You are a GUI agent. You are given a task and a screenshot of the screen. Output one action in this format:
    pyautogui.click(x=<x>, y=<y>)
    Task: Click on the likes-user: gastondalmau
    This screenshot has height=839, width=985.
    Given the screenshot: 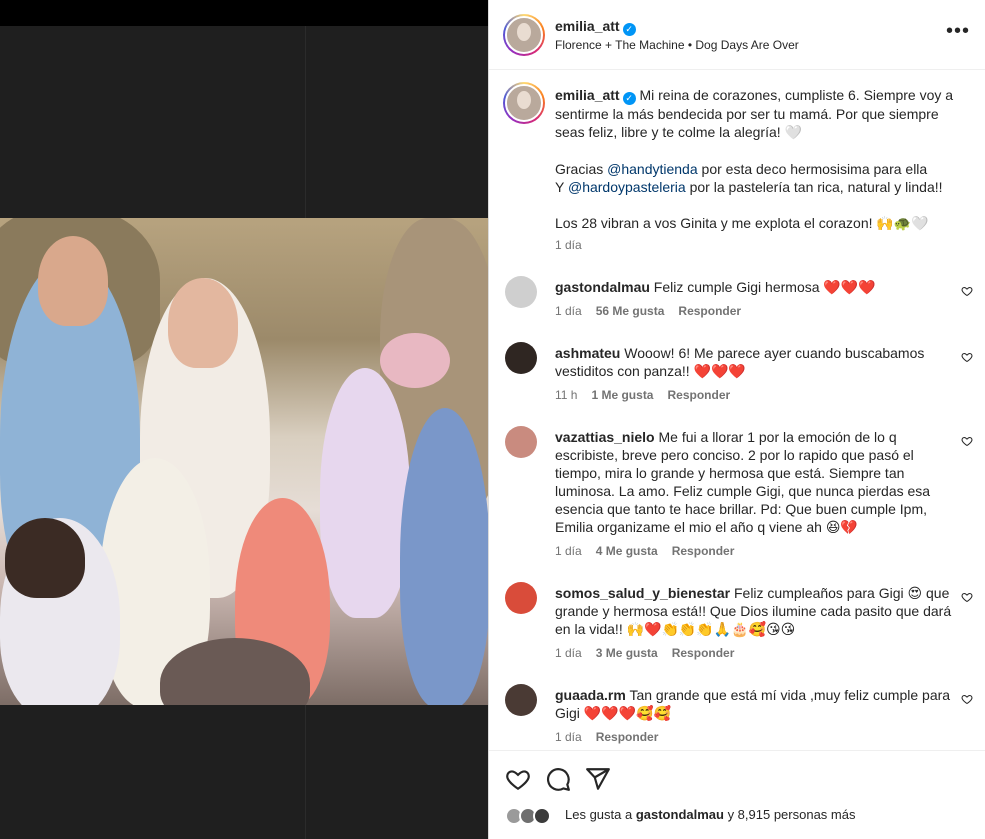 What is the action you would take?
    pyautogui.click(x=680, y=814)
    